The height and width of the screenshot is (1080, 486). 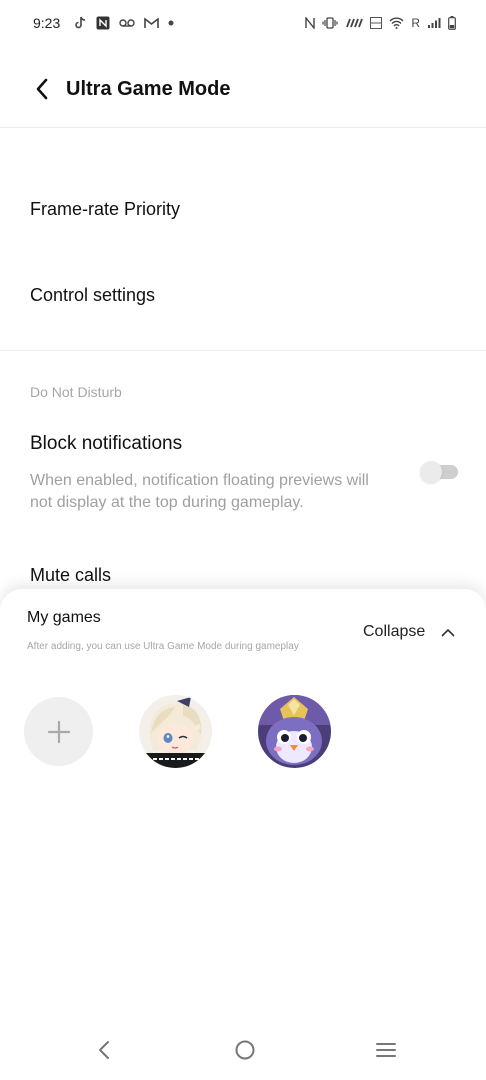 I want to click on navigation-bar, so click(x=243, y=1050).